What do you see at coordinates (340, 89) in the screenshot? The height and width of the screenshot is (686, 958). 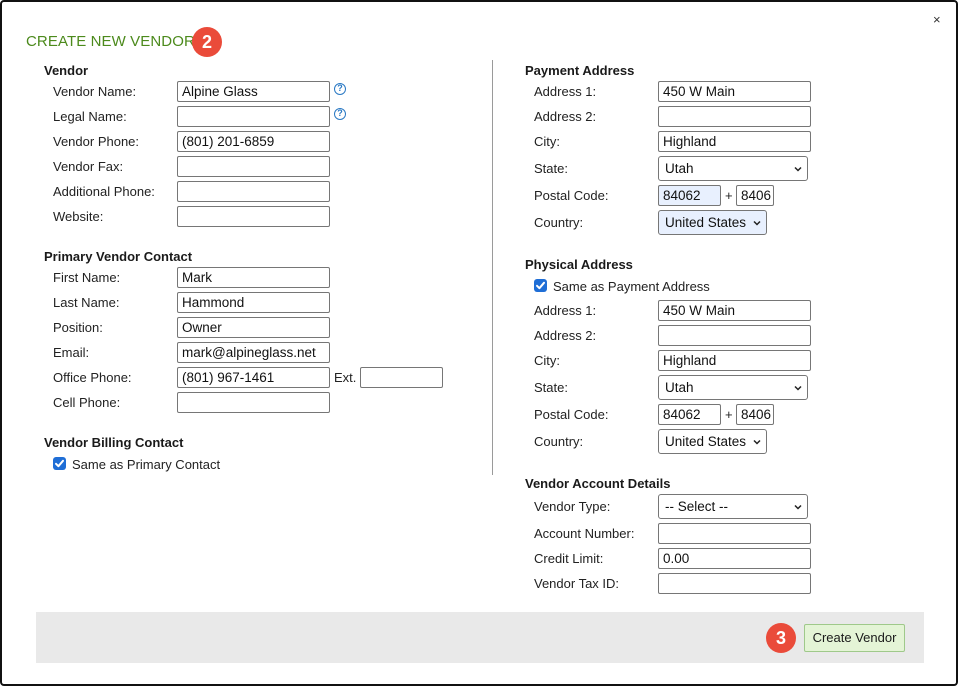 I see `vendor-name-help-icon: ?` at bounding box center [340, 89].